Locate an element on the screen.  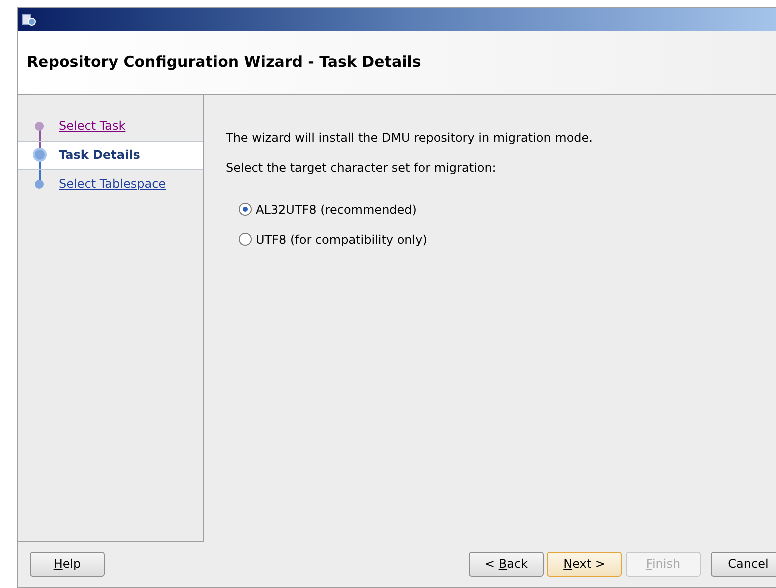
prompt-text: Select the target character set for migration: is located at coordinates (362, 168).